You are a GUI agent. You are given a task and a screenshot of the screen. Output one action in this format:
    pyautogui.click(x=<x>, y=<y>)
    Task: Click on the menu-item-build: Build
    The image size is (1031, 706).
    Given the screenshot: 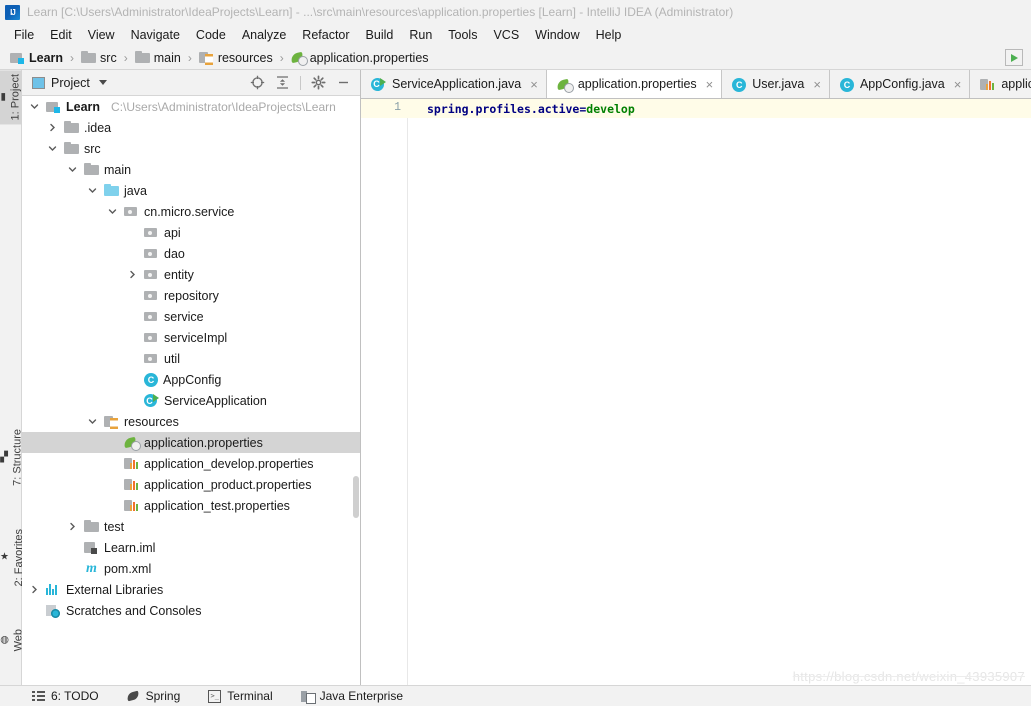 What is the action you would take?
    pyautogui.click(x=380, y=35)
    